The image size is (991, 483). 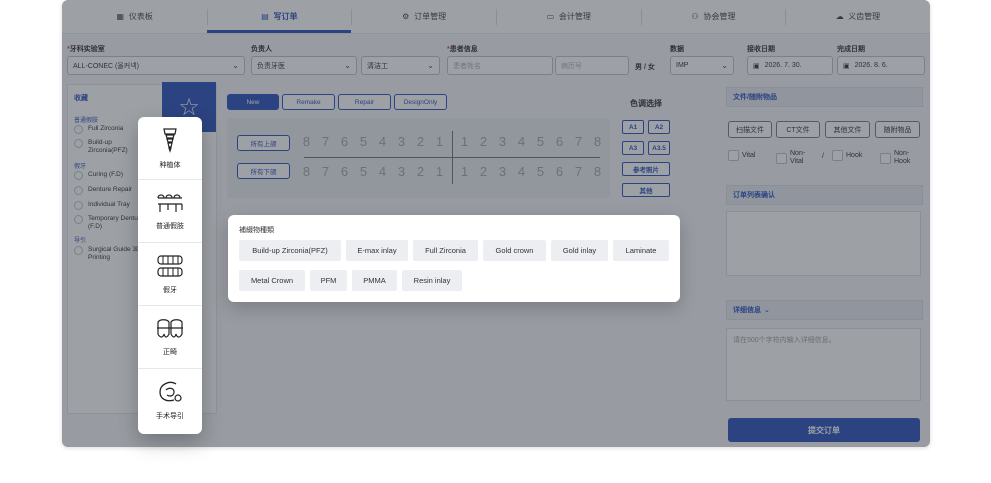 What do you see at coordinates (514, 250) in the screenshot?
I see `prosthesis-type-option: Gold crown` at bounding box center [514, 250].